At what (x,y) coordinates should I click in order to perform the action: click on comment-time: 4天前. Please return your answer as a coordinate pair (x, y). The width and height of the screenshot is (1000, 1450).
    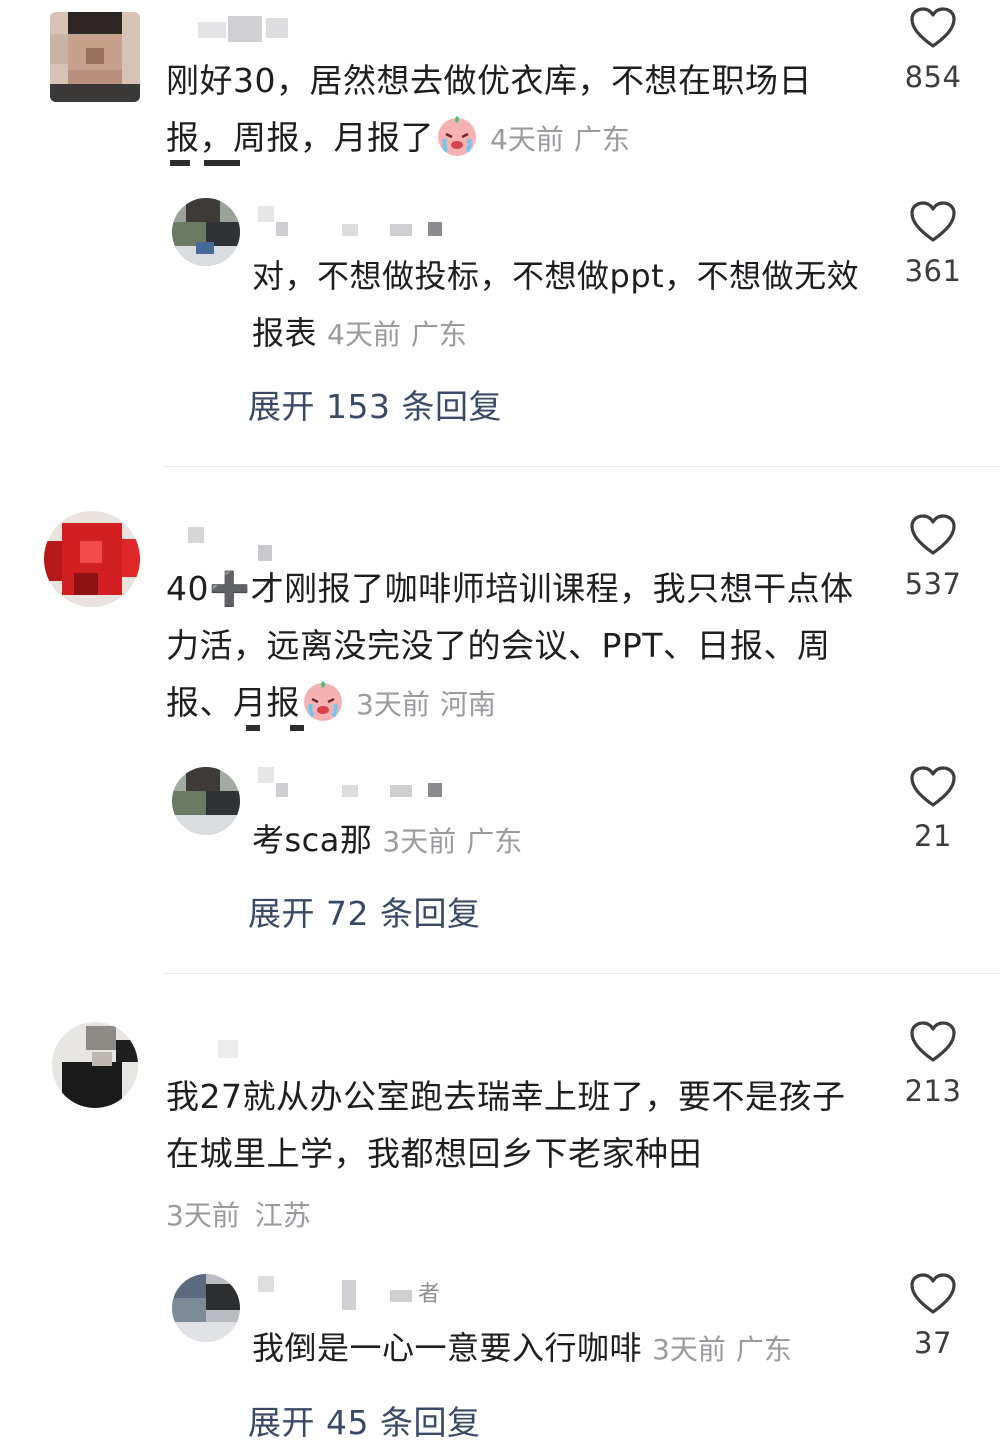
    Looking at the image, I should click on (527, 139).